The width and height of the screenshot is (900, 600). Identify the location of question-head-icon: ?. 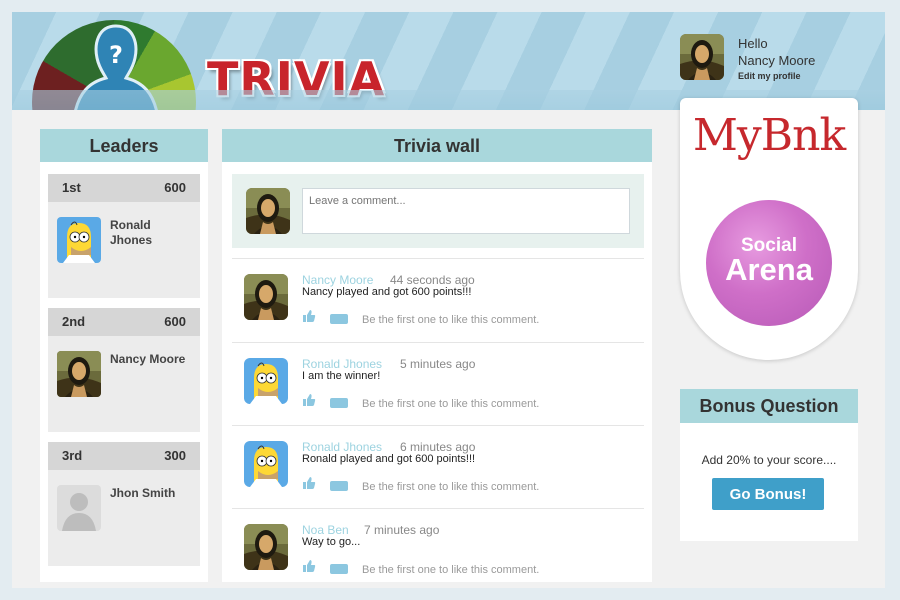
(116, 67).